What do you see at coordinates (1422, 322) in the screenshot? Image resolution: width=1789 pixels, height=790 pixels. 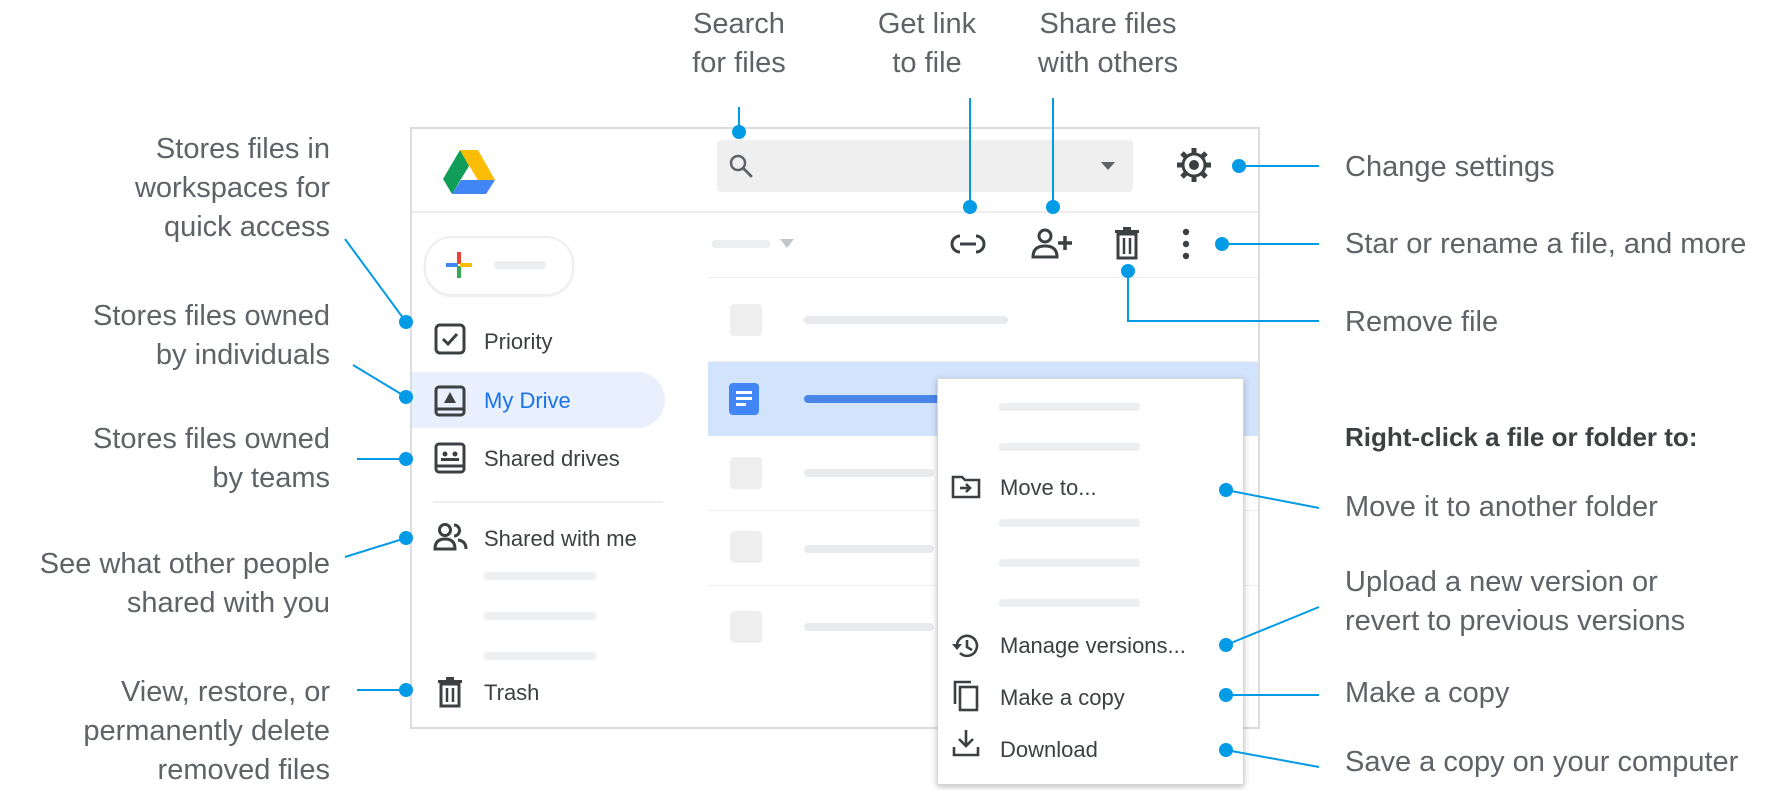 I see `callout-remove-file: Remove file` at bounding box center [1422, 322].